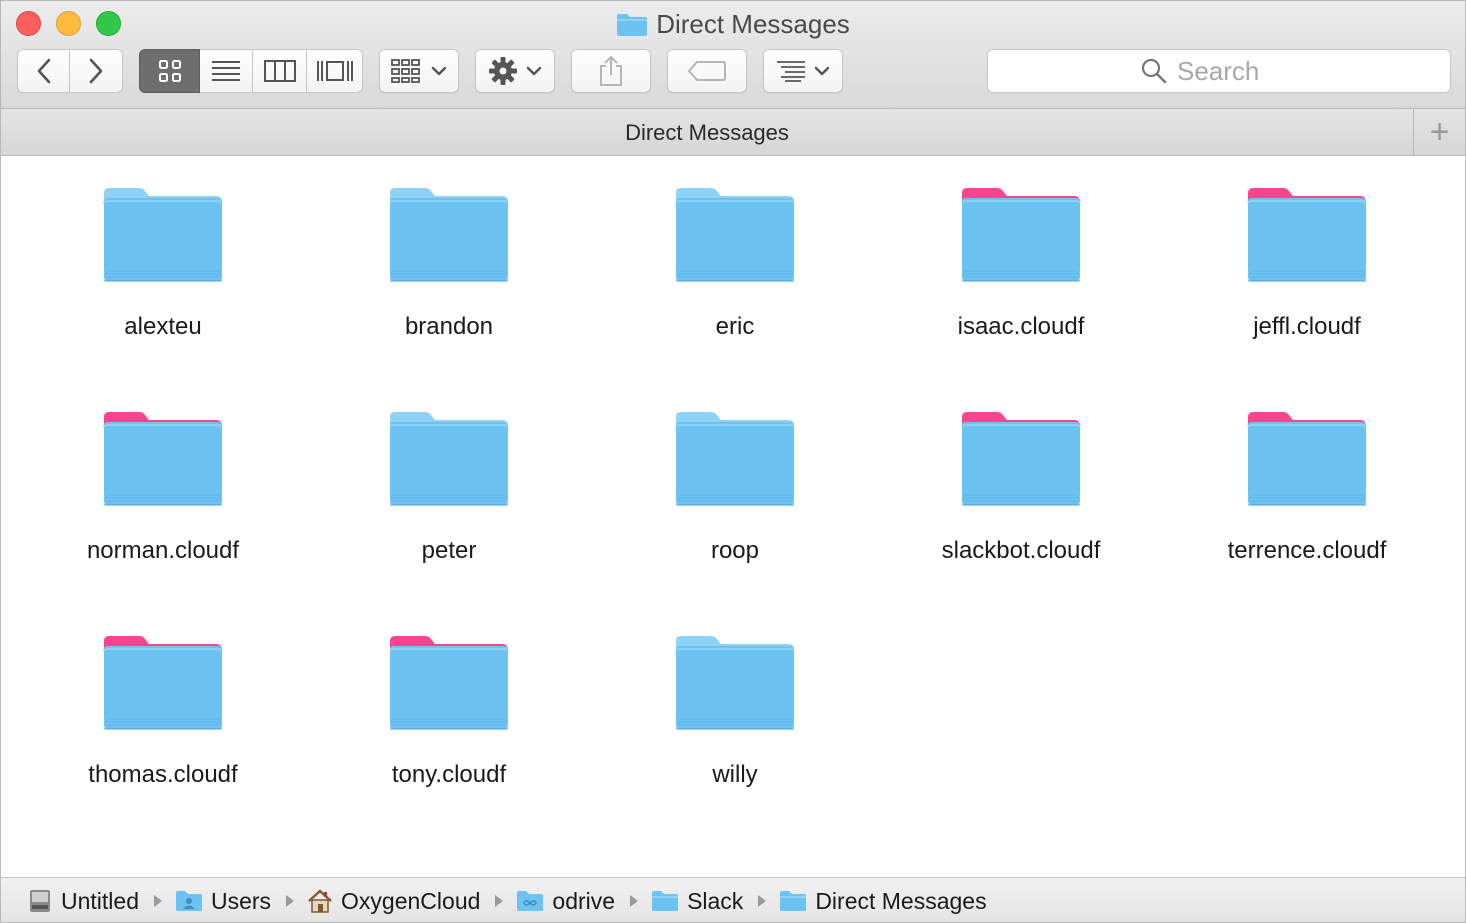 Image resolution: width=1466 pixels, height=923 pixels. I want to click on folder-name: thomas.cloudf, so click(163, 774).